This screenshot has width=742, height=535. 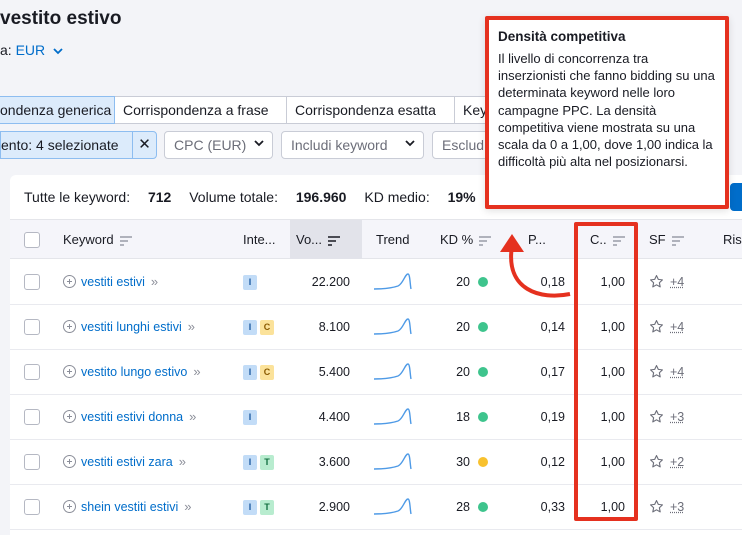 I want to click on col-results: Risu, so click(x=732, y=239).